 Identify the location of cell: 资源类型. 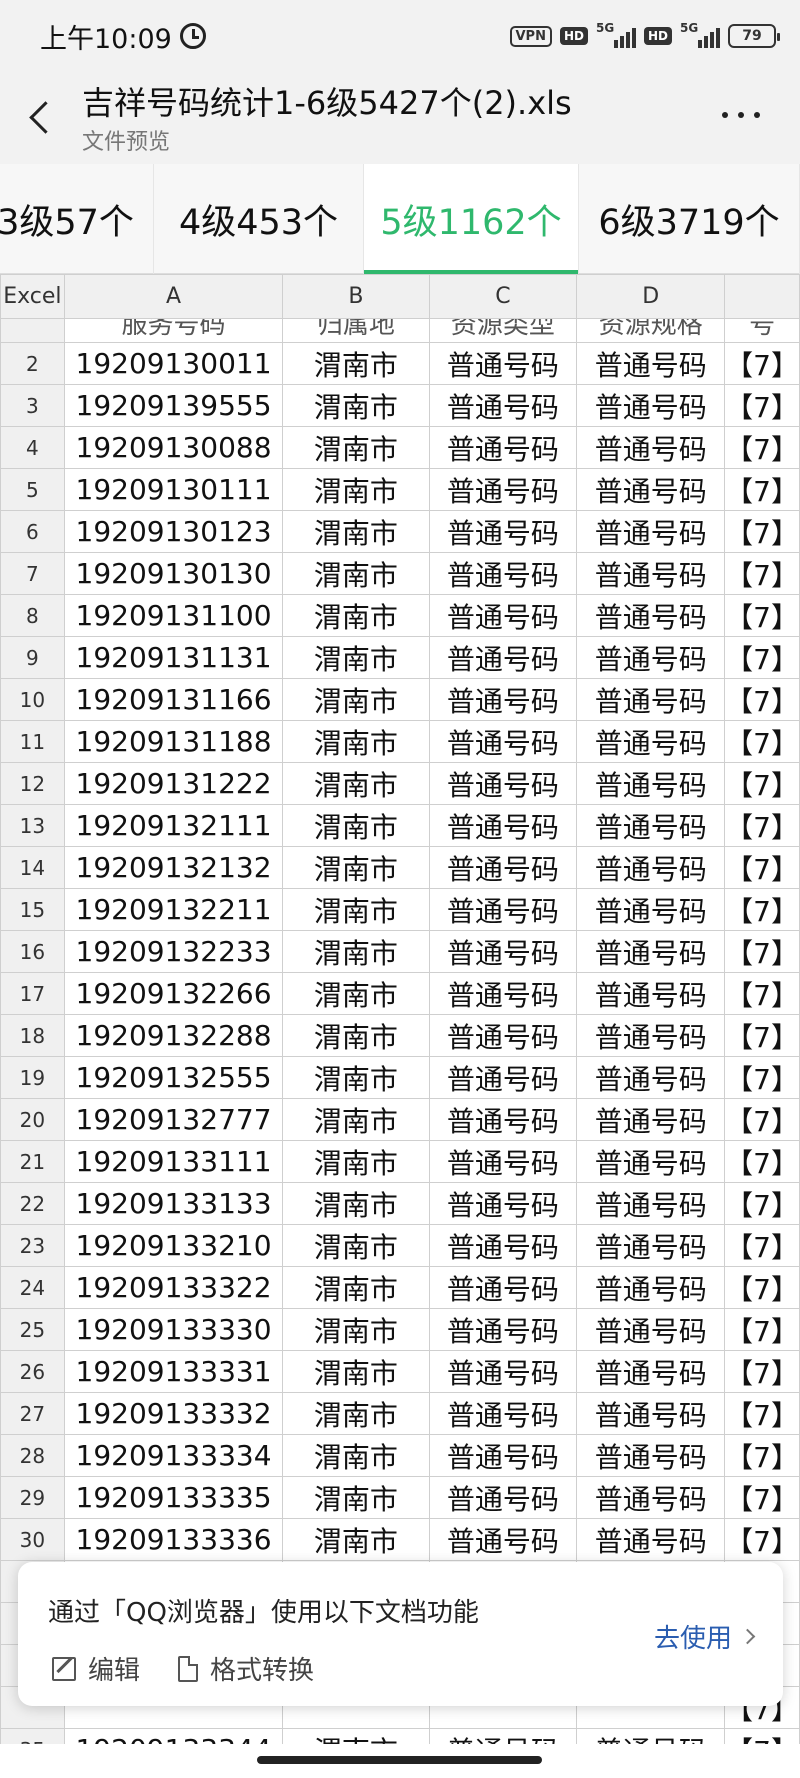
(503, 330).